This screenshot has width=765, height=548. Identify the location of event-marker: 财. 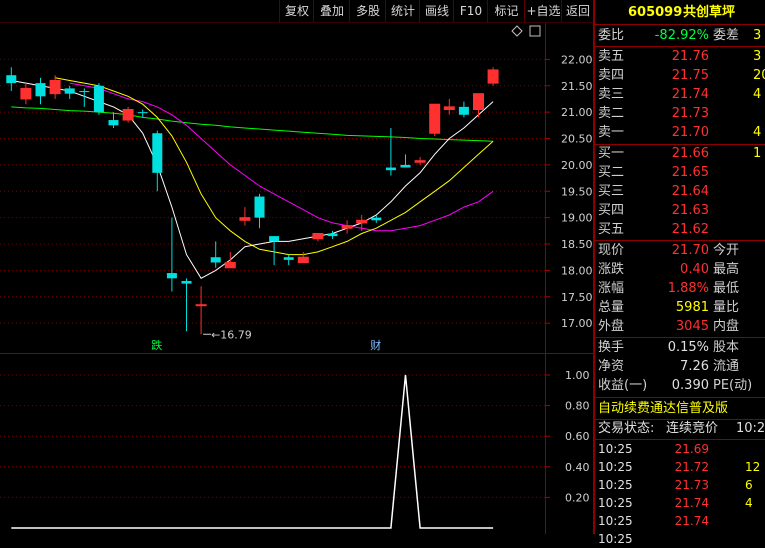
(375, 345).